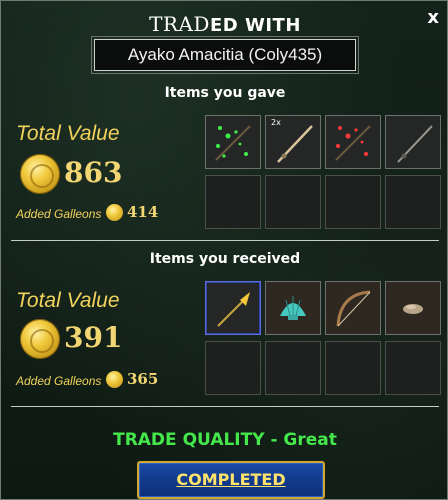 This screenshot has height=500, width=448. Describe the element at coordinates (225, 93) in the screenshot. I see `gave-heading: Items you gave` at that location.